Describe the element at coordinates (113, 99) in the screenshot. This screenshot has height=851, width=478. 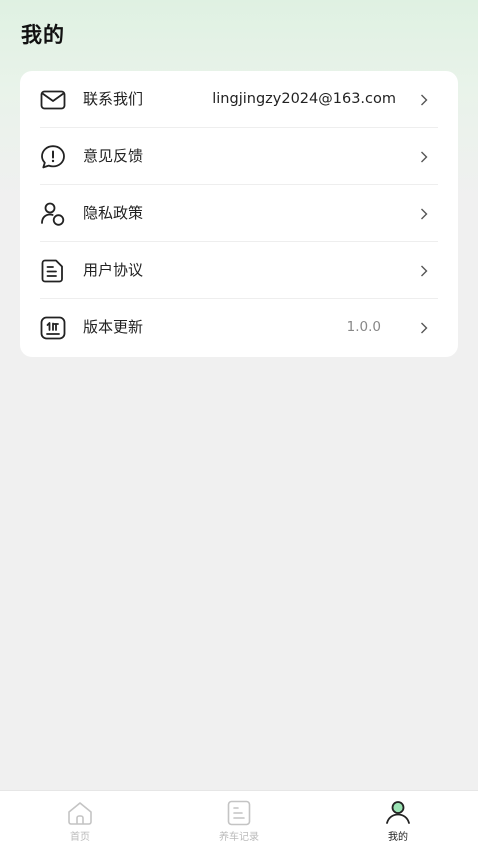
I see `menu-item-label: 联系我们` at that location.